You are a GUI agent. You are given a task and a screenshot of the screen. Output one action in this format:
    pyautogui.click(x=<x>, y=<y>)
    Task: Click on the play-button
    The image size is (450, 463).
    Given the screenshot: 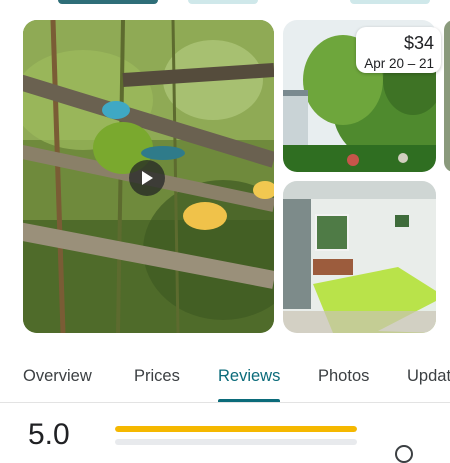 What is the action you would take?
    pyautogui.click(x=147, y=178)
    